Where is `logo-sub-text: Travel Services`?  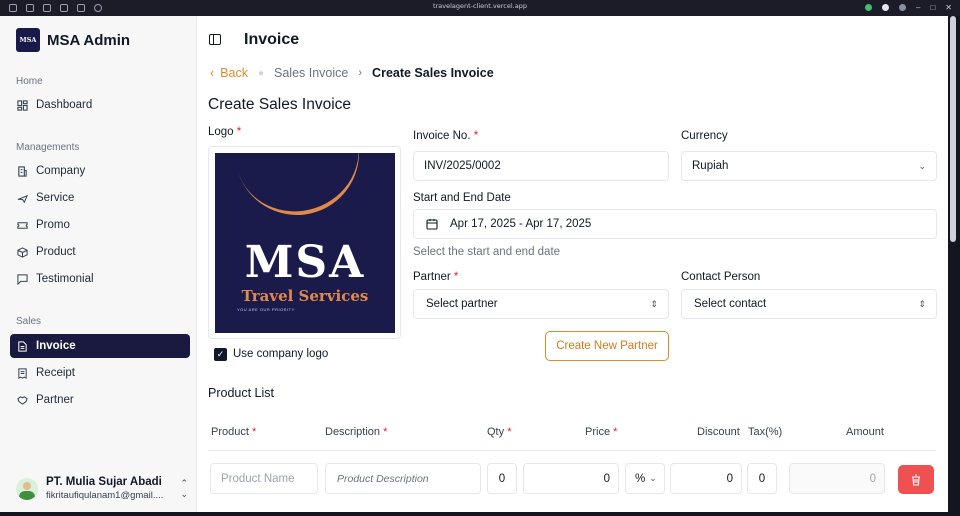 logo-sub-text: Travel Services is located at coordinates (305, 296).